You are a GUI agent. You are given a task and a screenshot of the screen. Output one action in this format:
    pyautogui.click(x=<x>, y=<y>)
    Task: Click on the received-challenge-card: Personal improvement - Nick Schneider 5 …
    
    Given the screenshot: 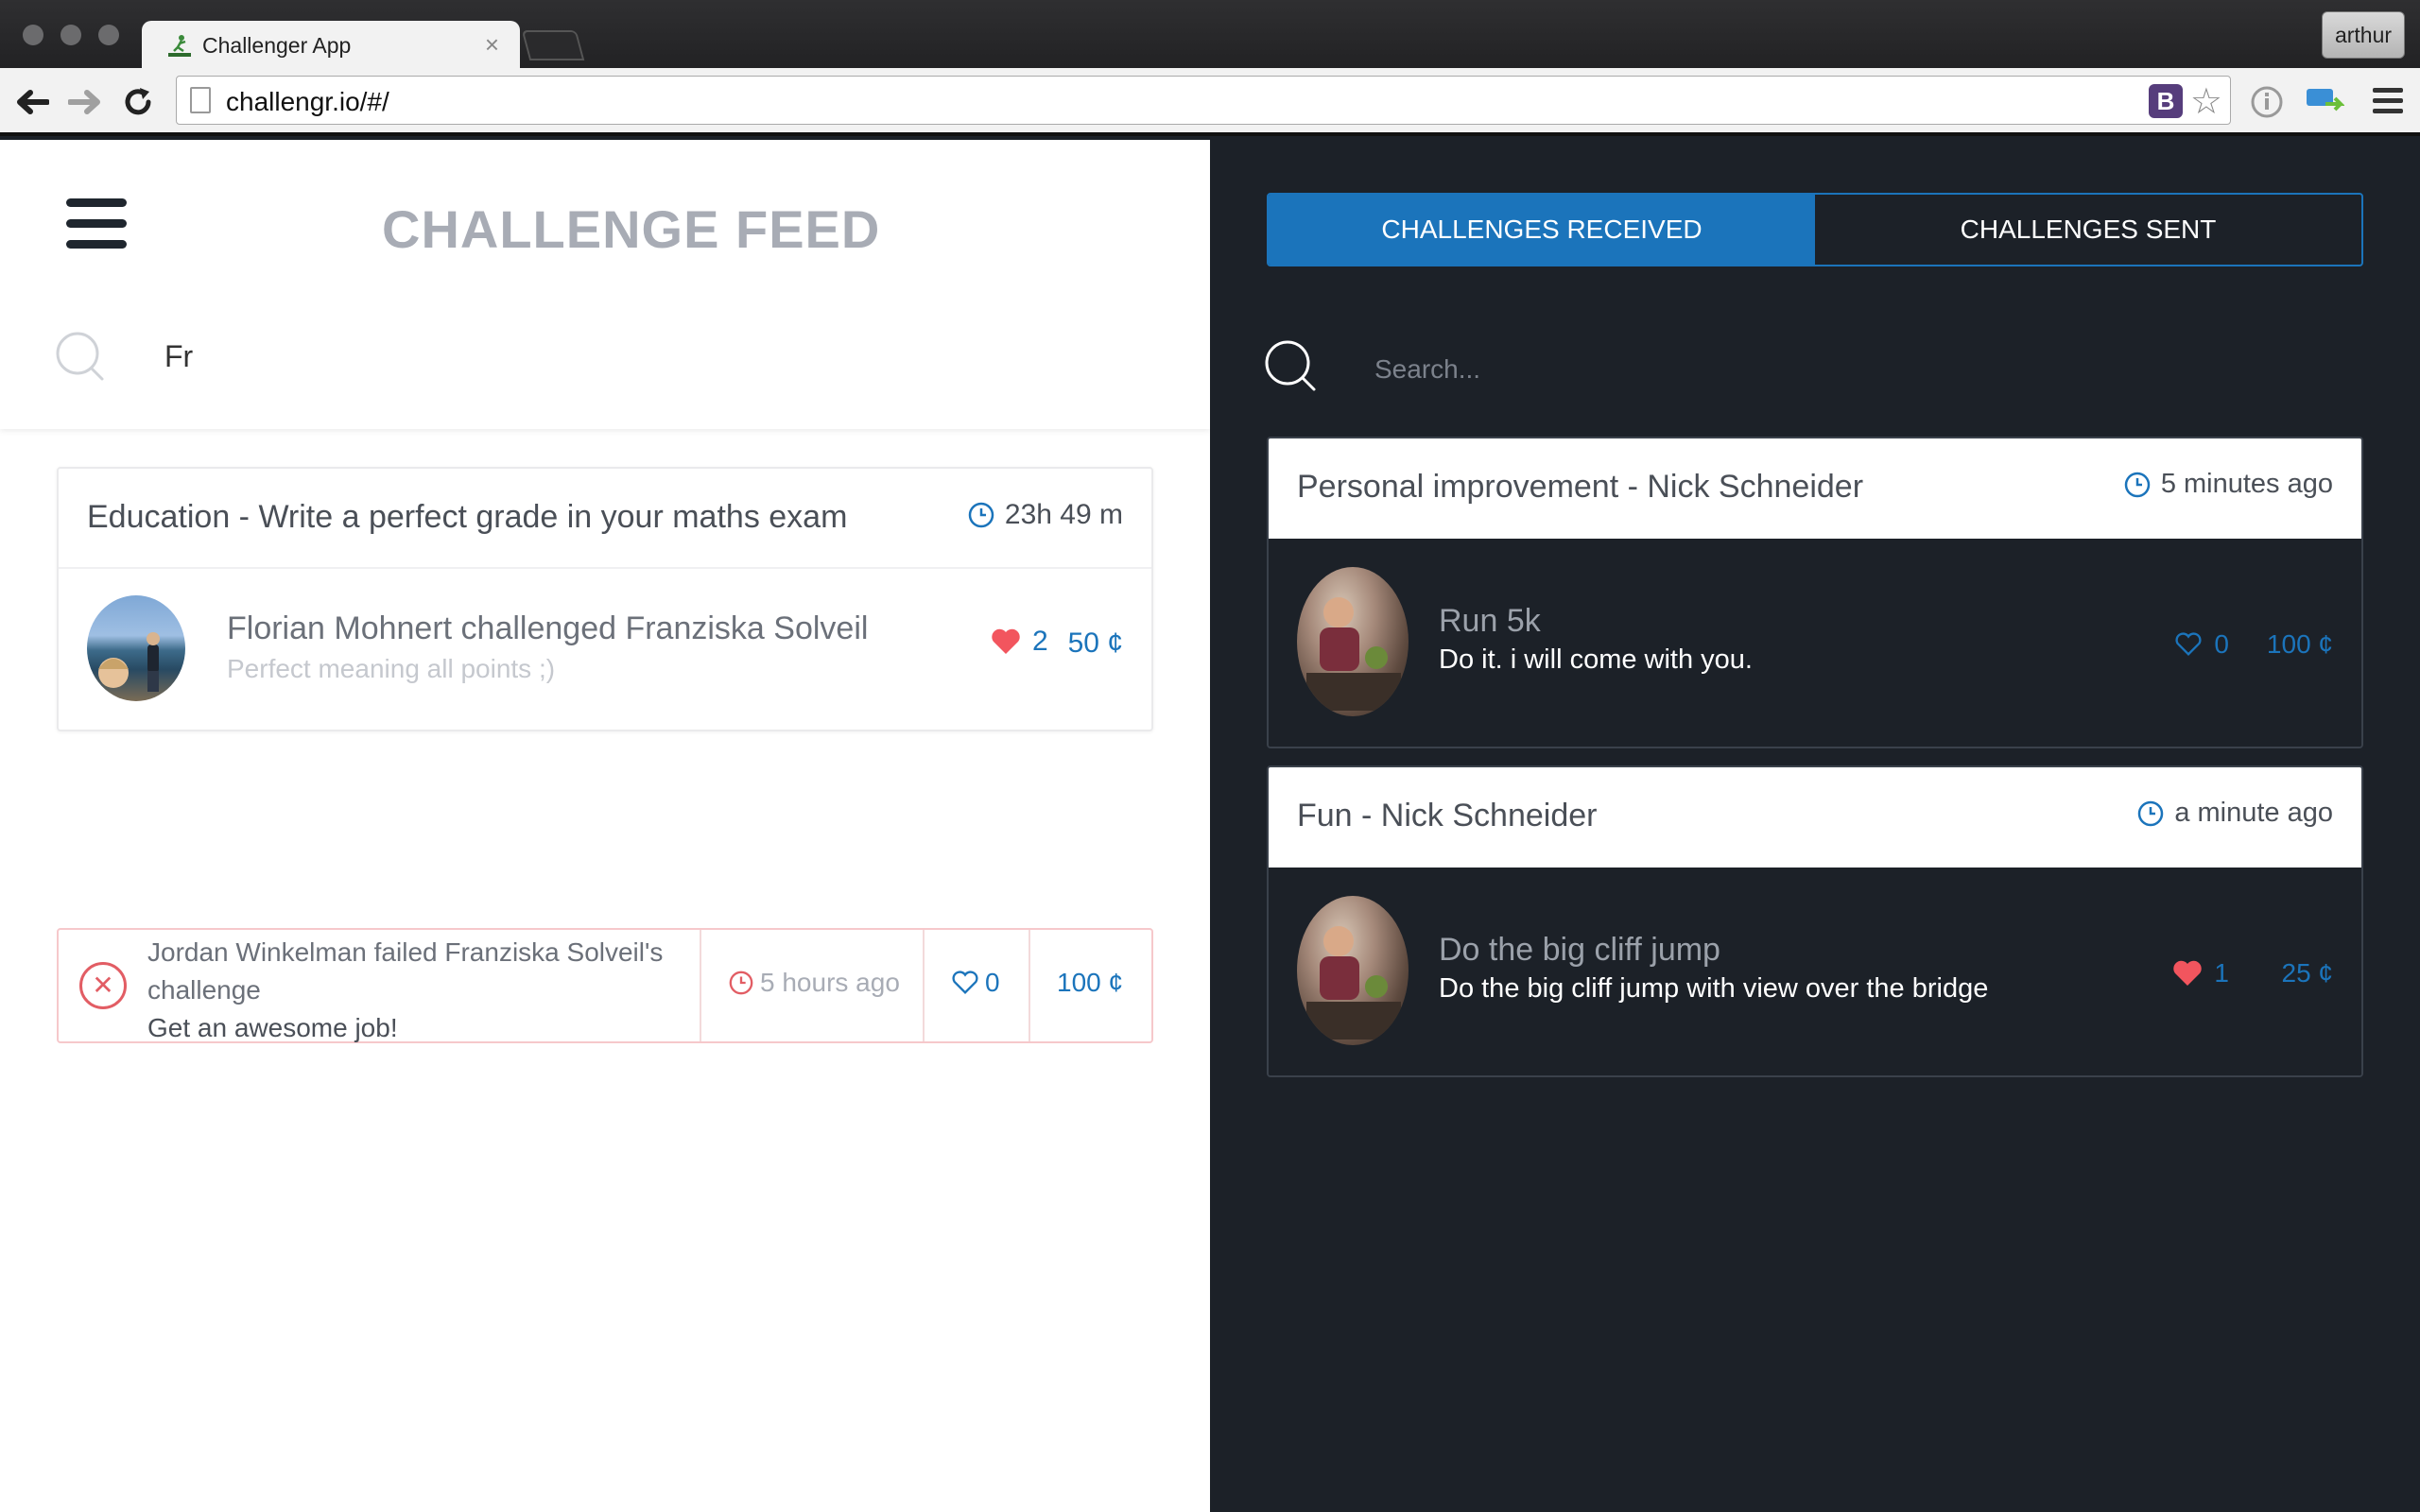 What is the action you would take?
    pyautogui.click(x=1815, y=592)
    